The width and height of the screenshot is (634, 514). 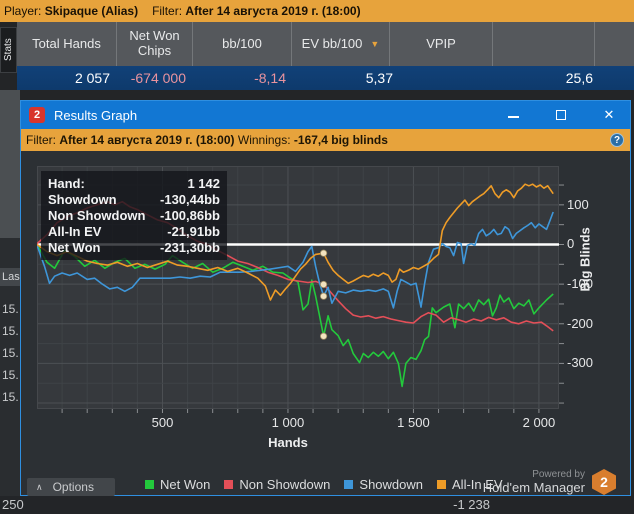 I want to click on tooltip-label: Hand:, so click(x=66, y=183).